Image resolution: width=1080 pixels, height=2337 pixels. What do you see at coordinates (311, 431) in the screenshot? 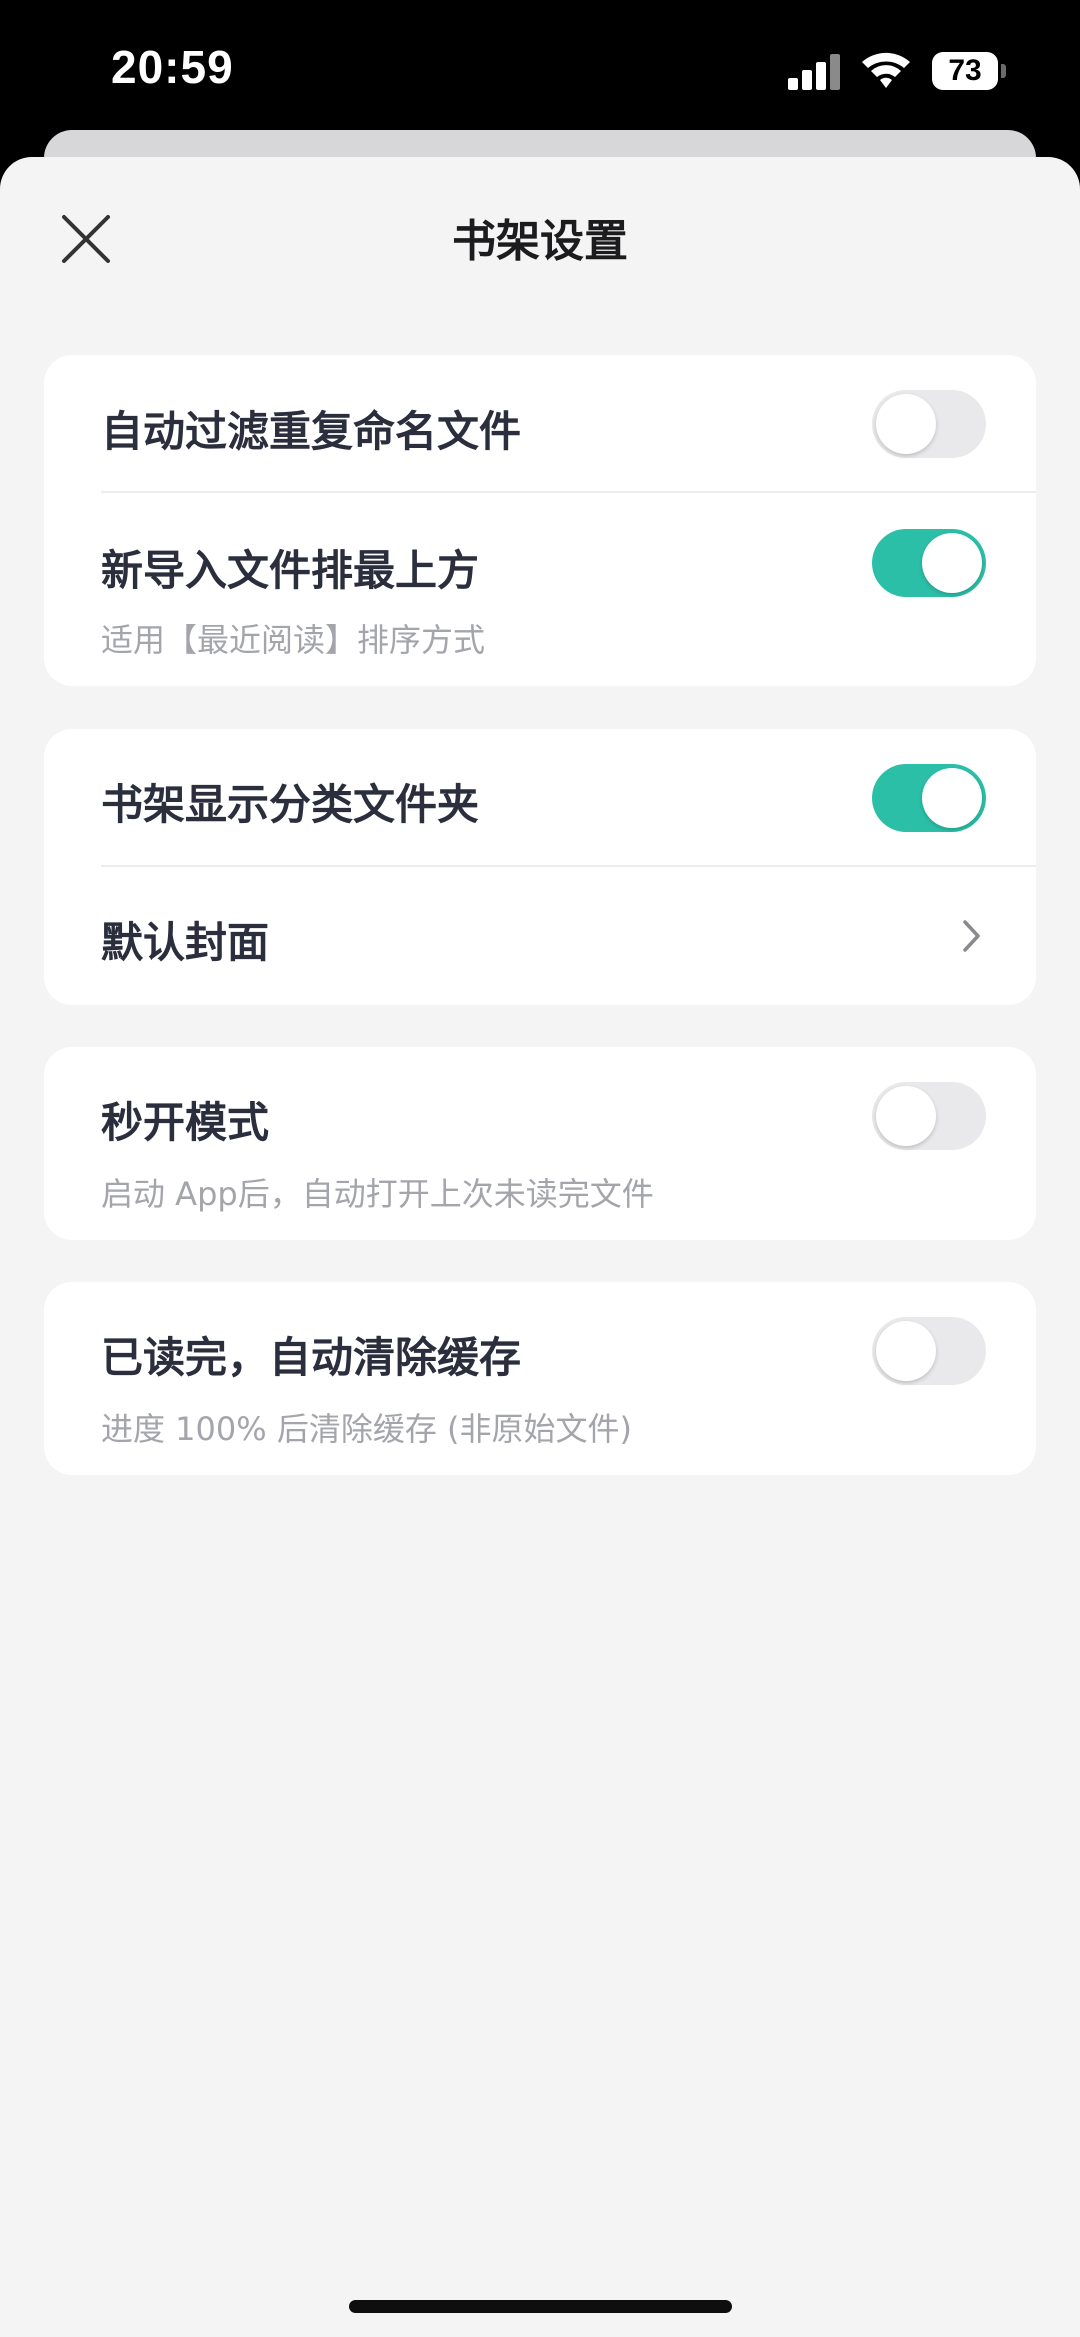
I see `setting-label: 自动过滤重复命名文件` at bounding box center [311, 431].